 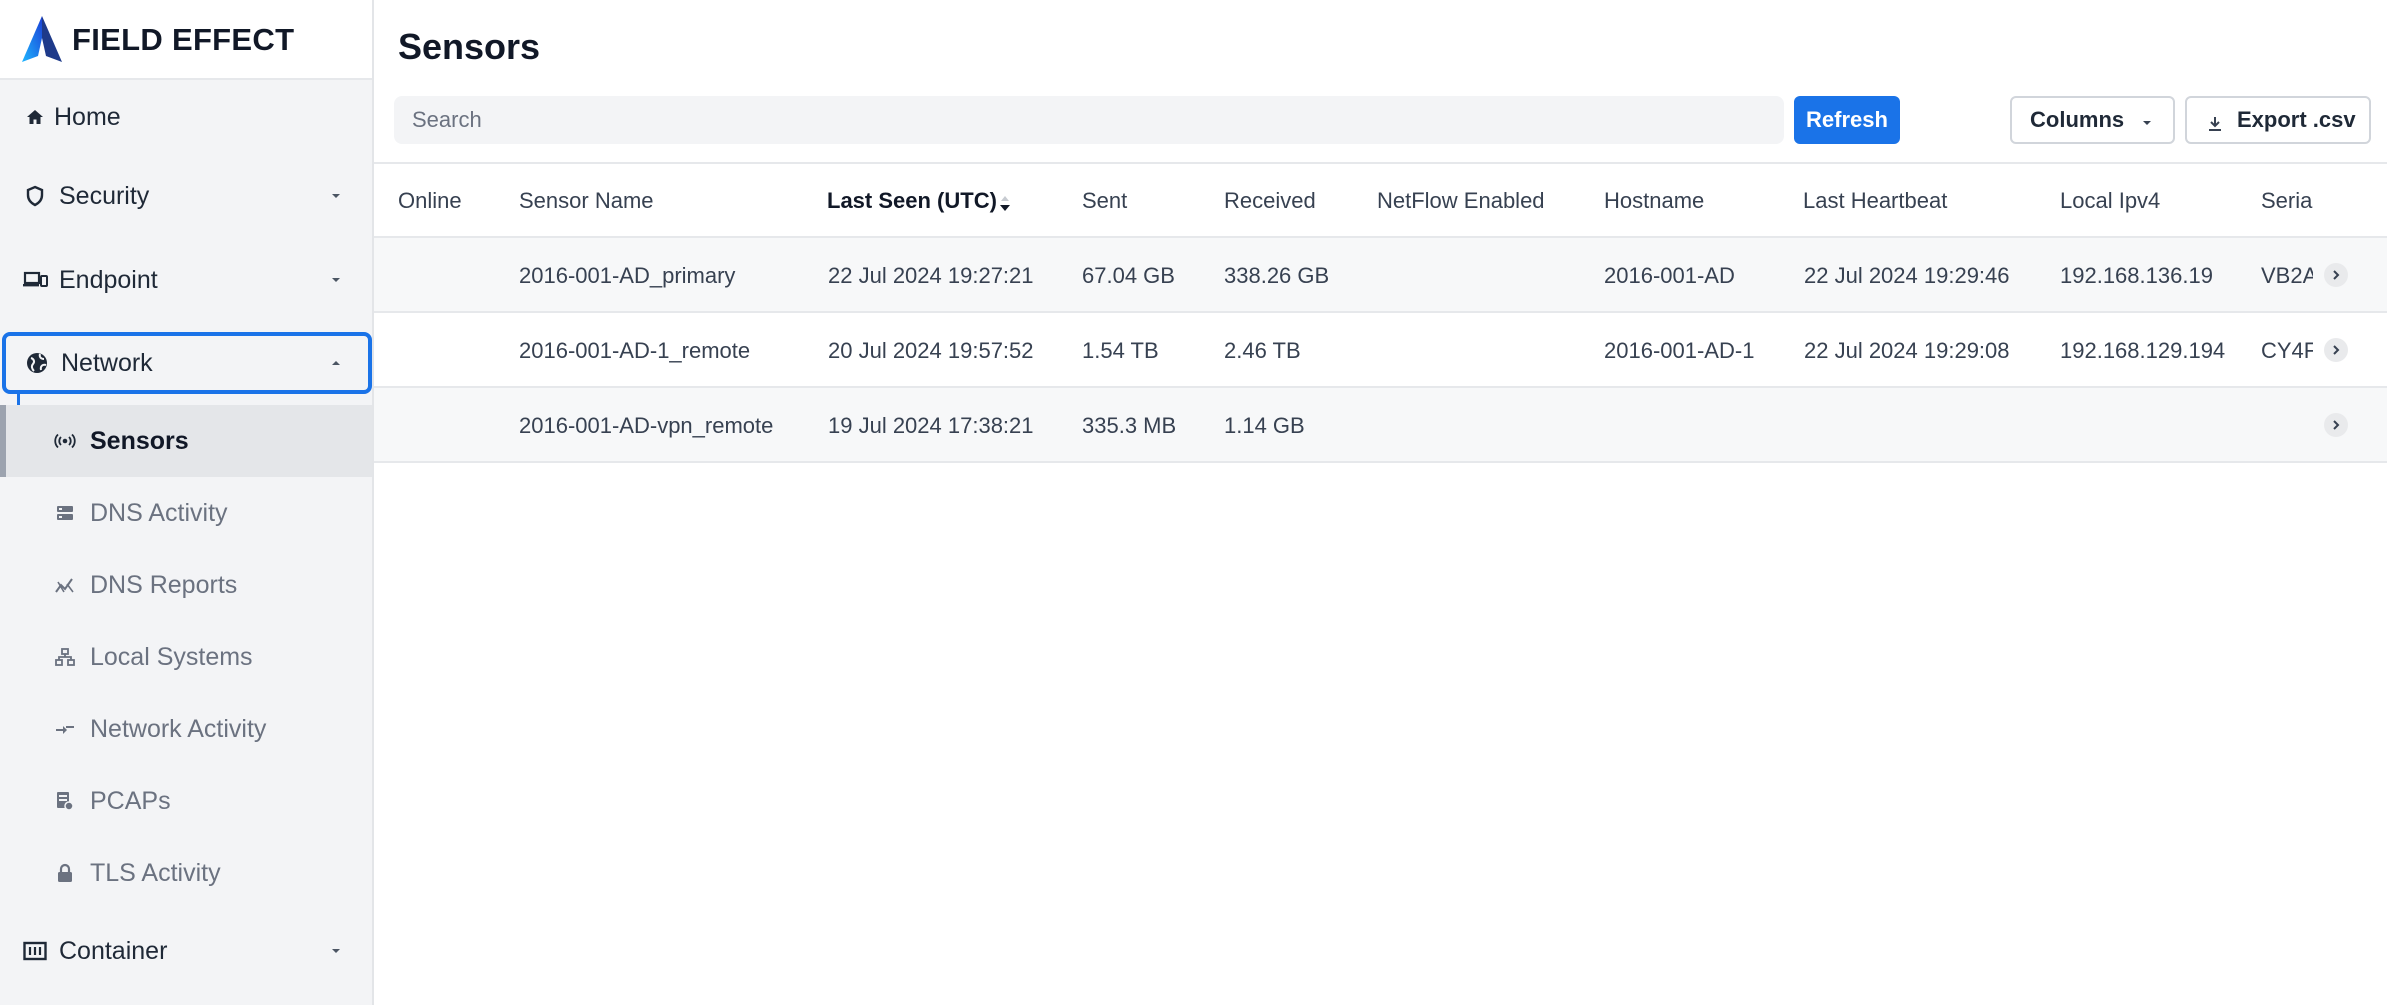 I want to click on endpoint-icon, so click(x=35, y=280).